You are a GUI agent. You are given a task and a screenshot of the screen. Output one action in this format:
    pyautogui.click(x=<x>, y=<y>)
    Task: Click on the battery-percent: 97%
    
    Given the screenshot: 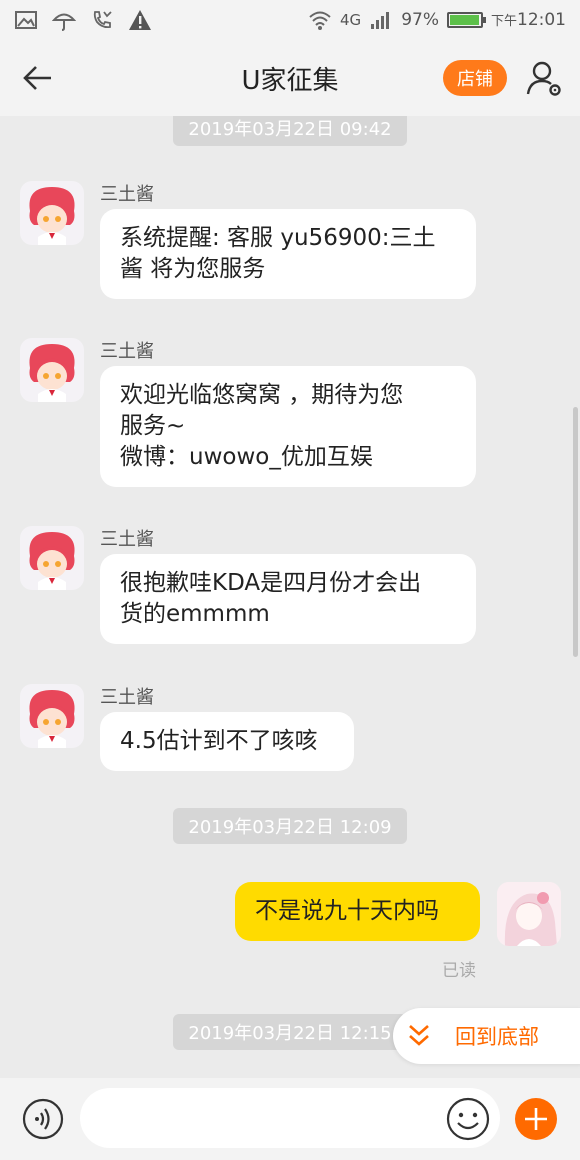 What is the action you would take?
    pyautogui.click(x=420, y=20)
    